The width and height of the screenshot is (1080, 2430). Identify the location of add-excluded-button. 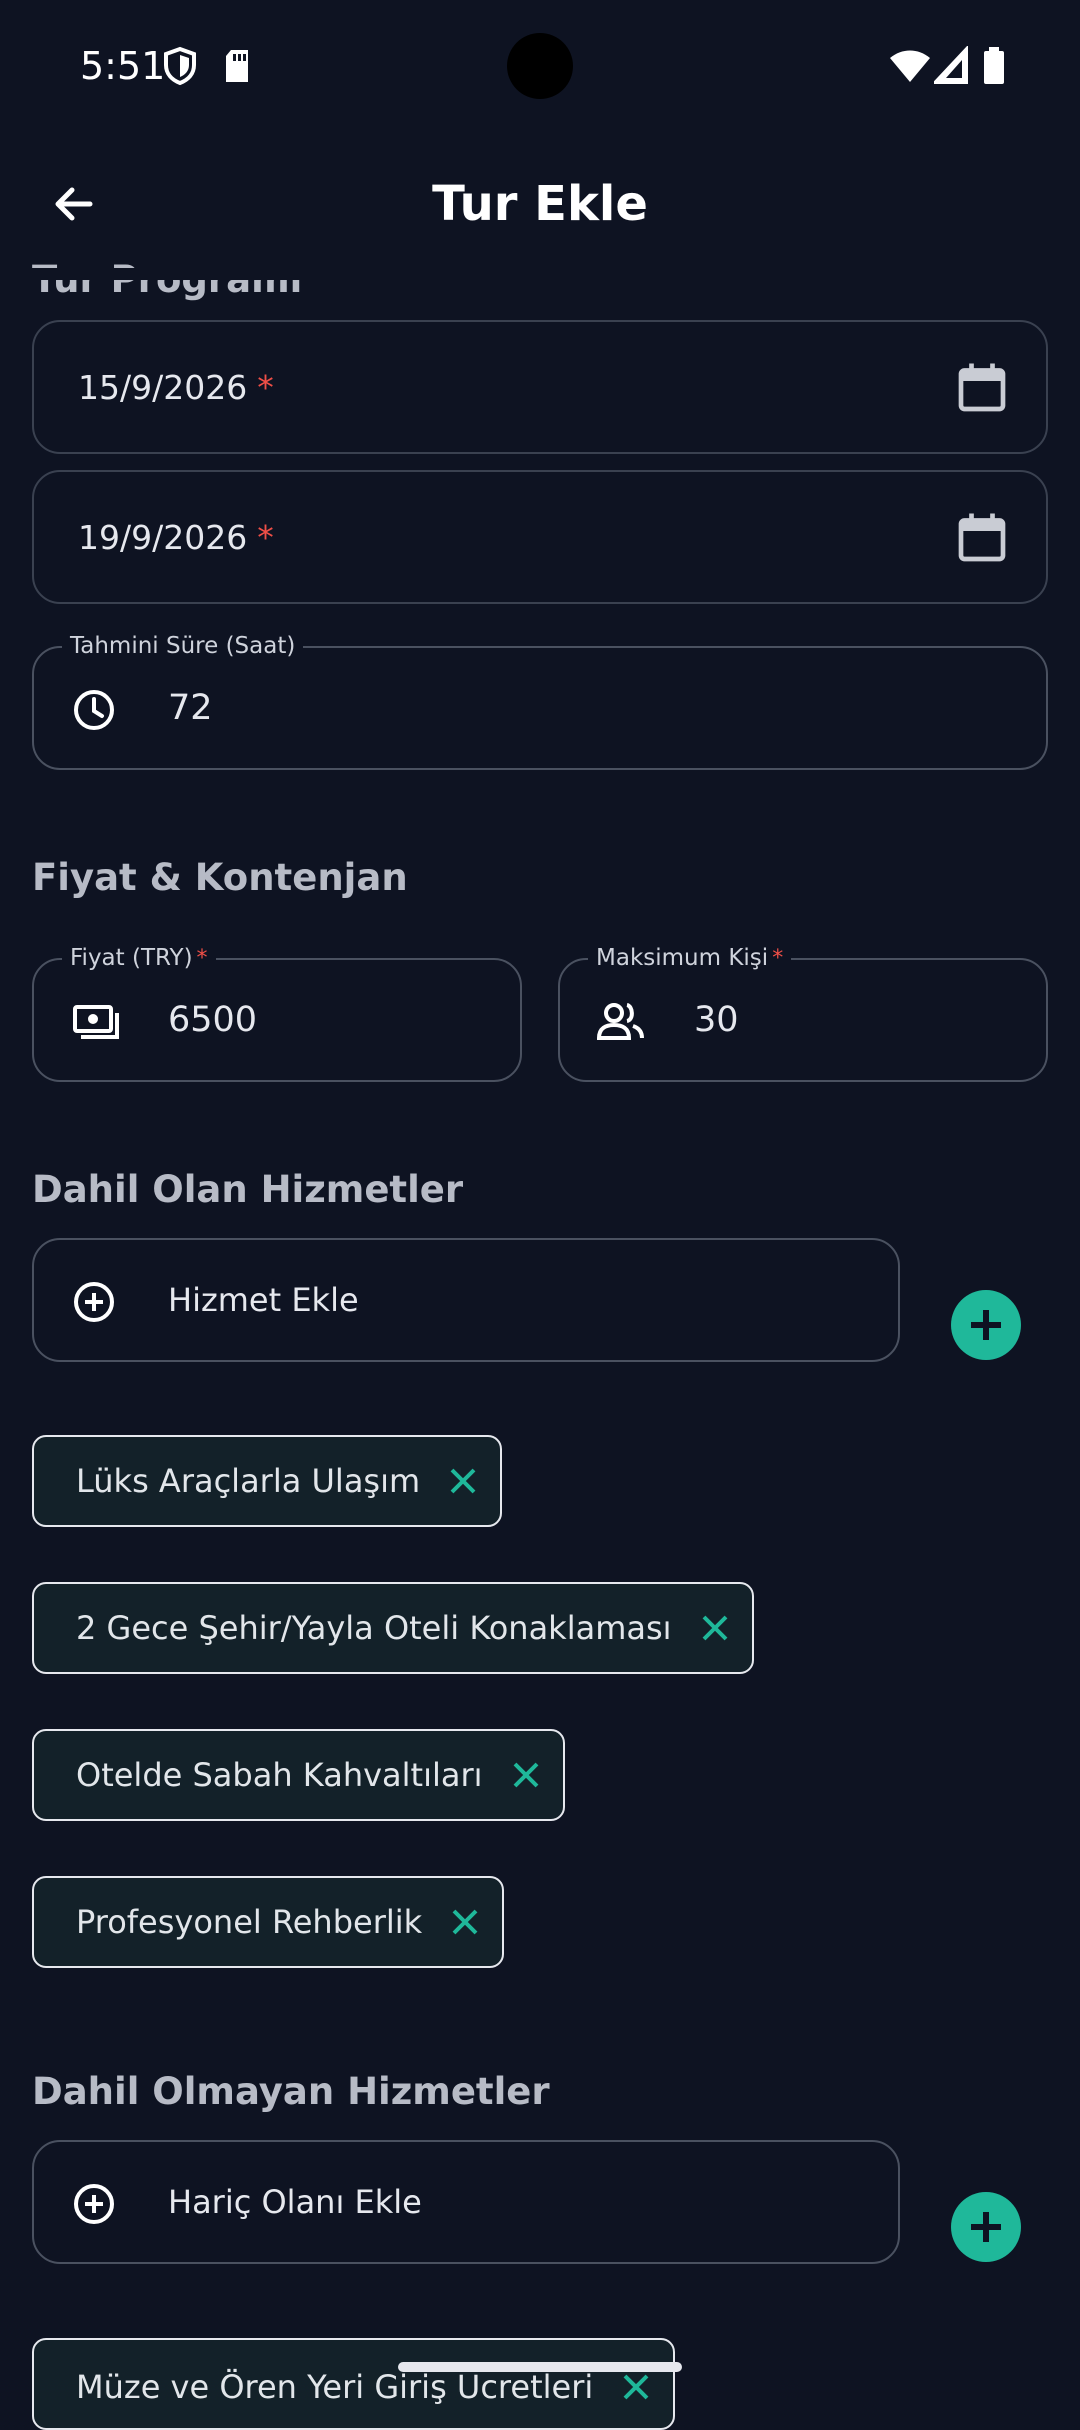
(986, 2227).